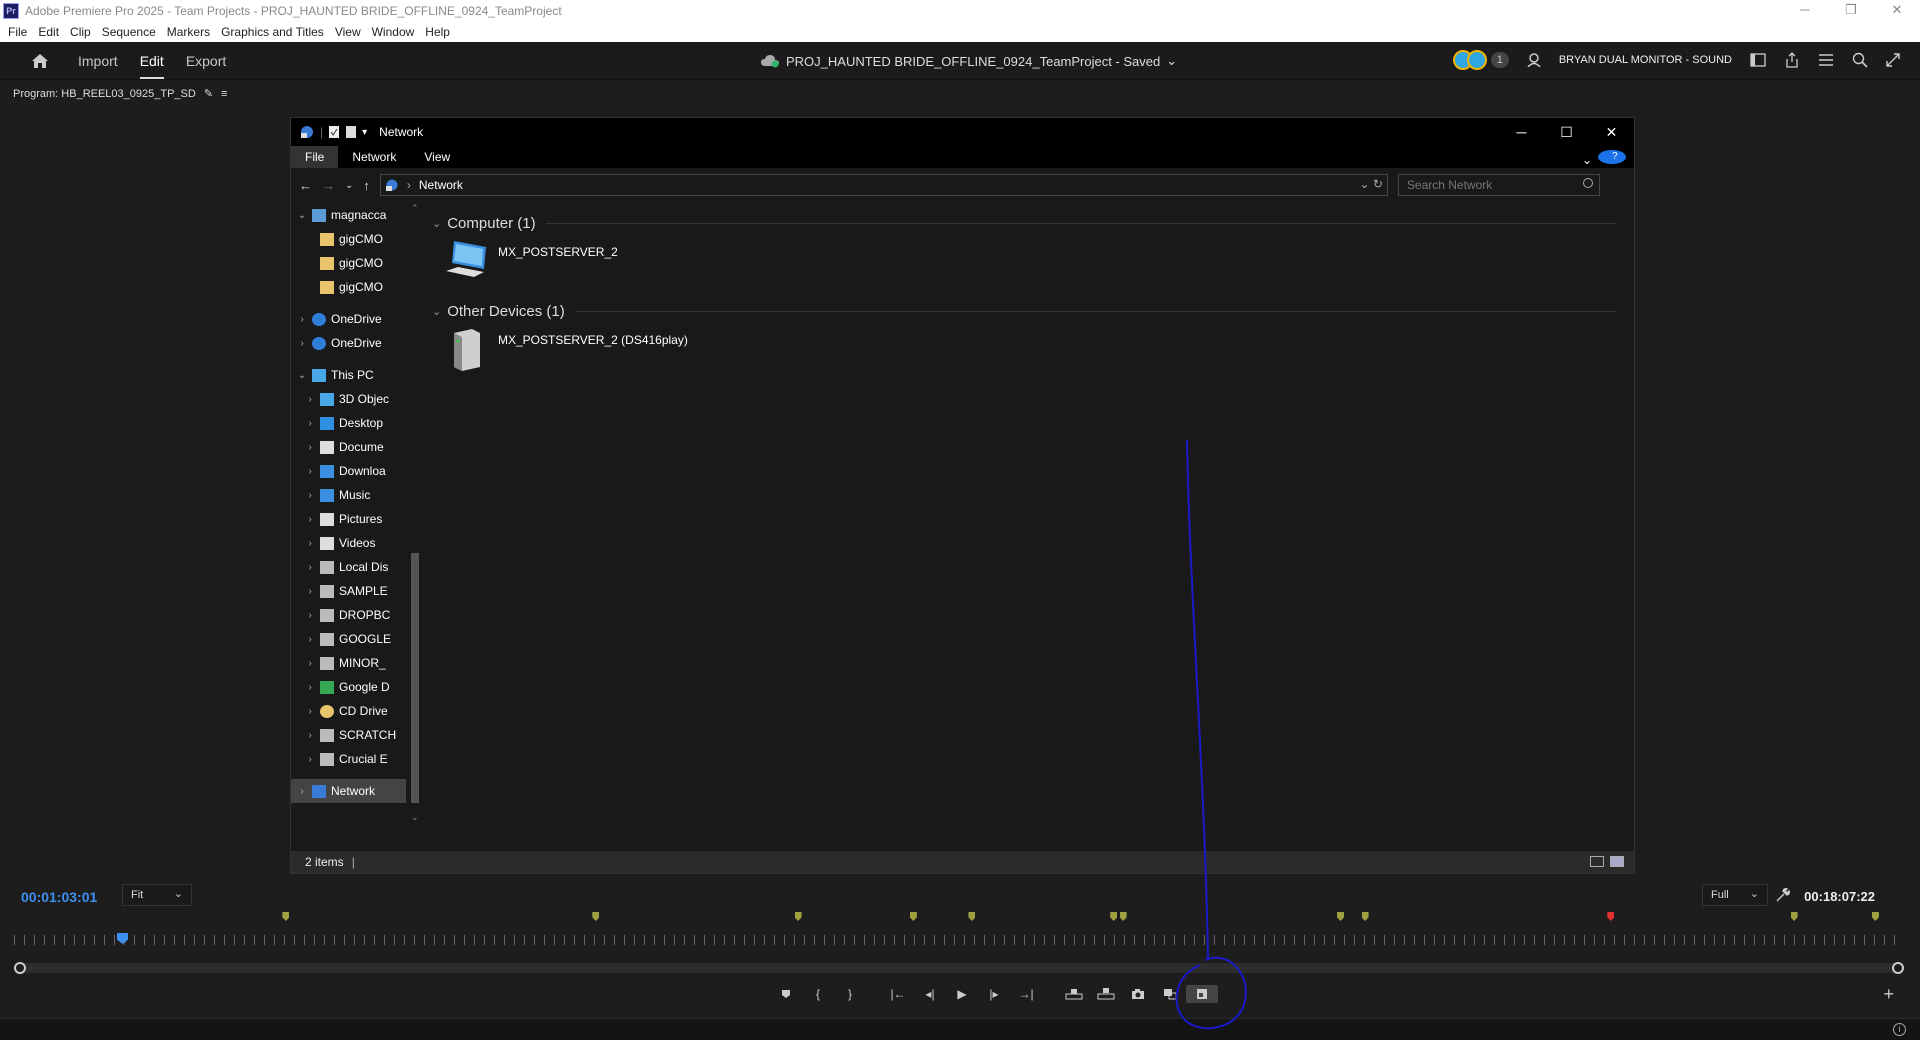  I want to click on program-monitor-tab: Program: HB_REEL03_0925_TP_SD ✎ ≡, so click(120, 94).